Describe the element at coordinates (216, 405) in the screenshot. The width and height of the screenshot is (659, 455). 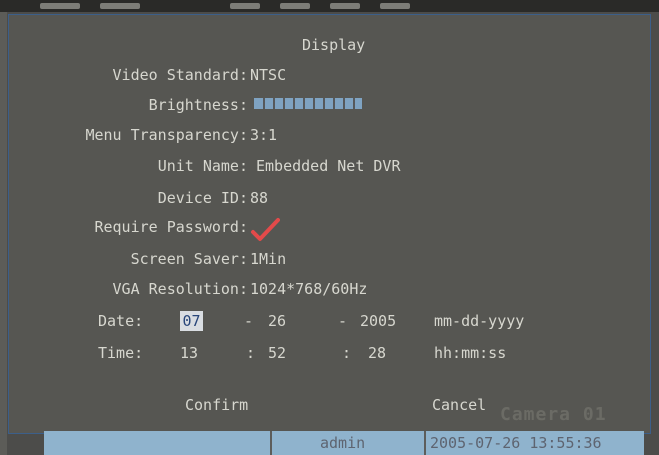
I see `confirm-button: Confirm` at that location.